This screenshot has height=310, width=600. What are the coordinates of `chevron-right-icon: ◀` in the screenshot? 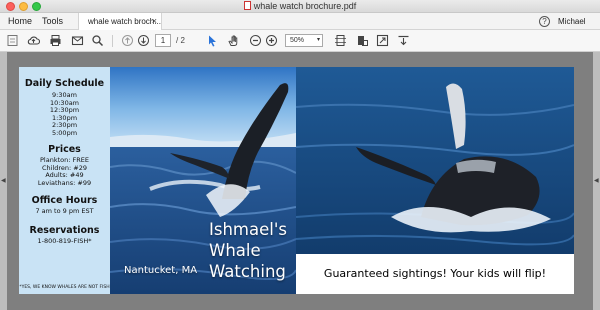 It's located at (596, 181).